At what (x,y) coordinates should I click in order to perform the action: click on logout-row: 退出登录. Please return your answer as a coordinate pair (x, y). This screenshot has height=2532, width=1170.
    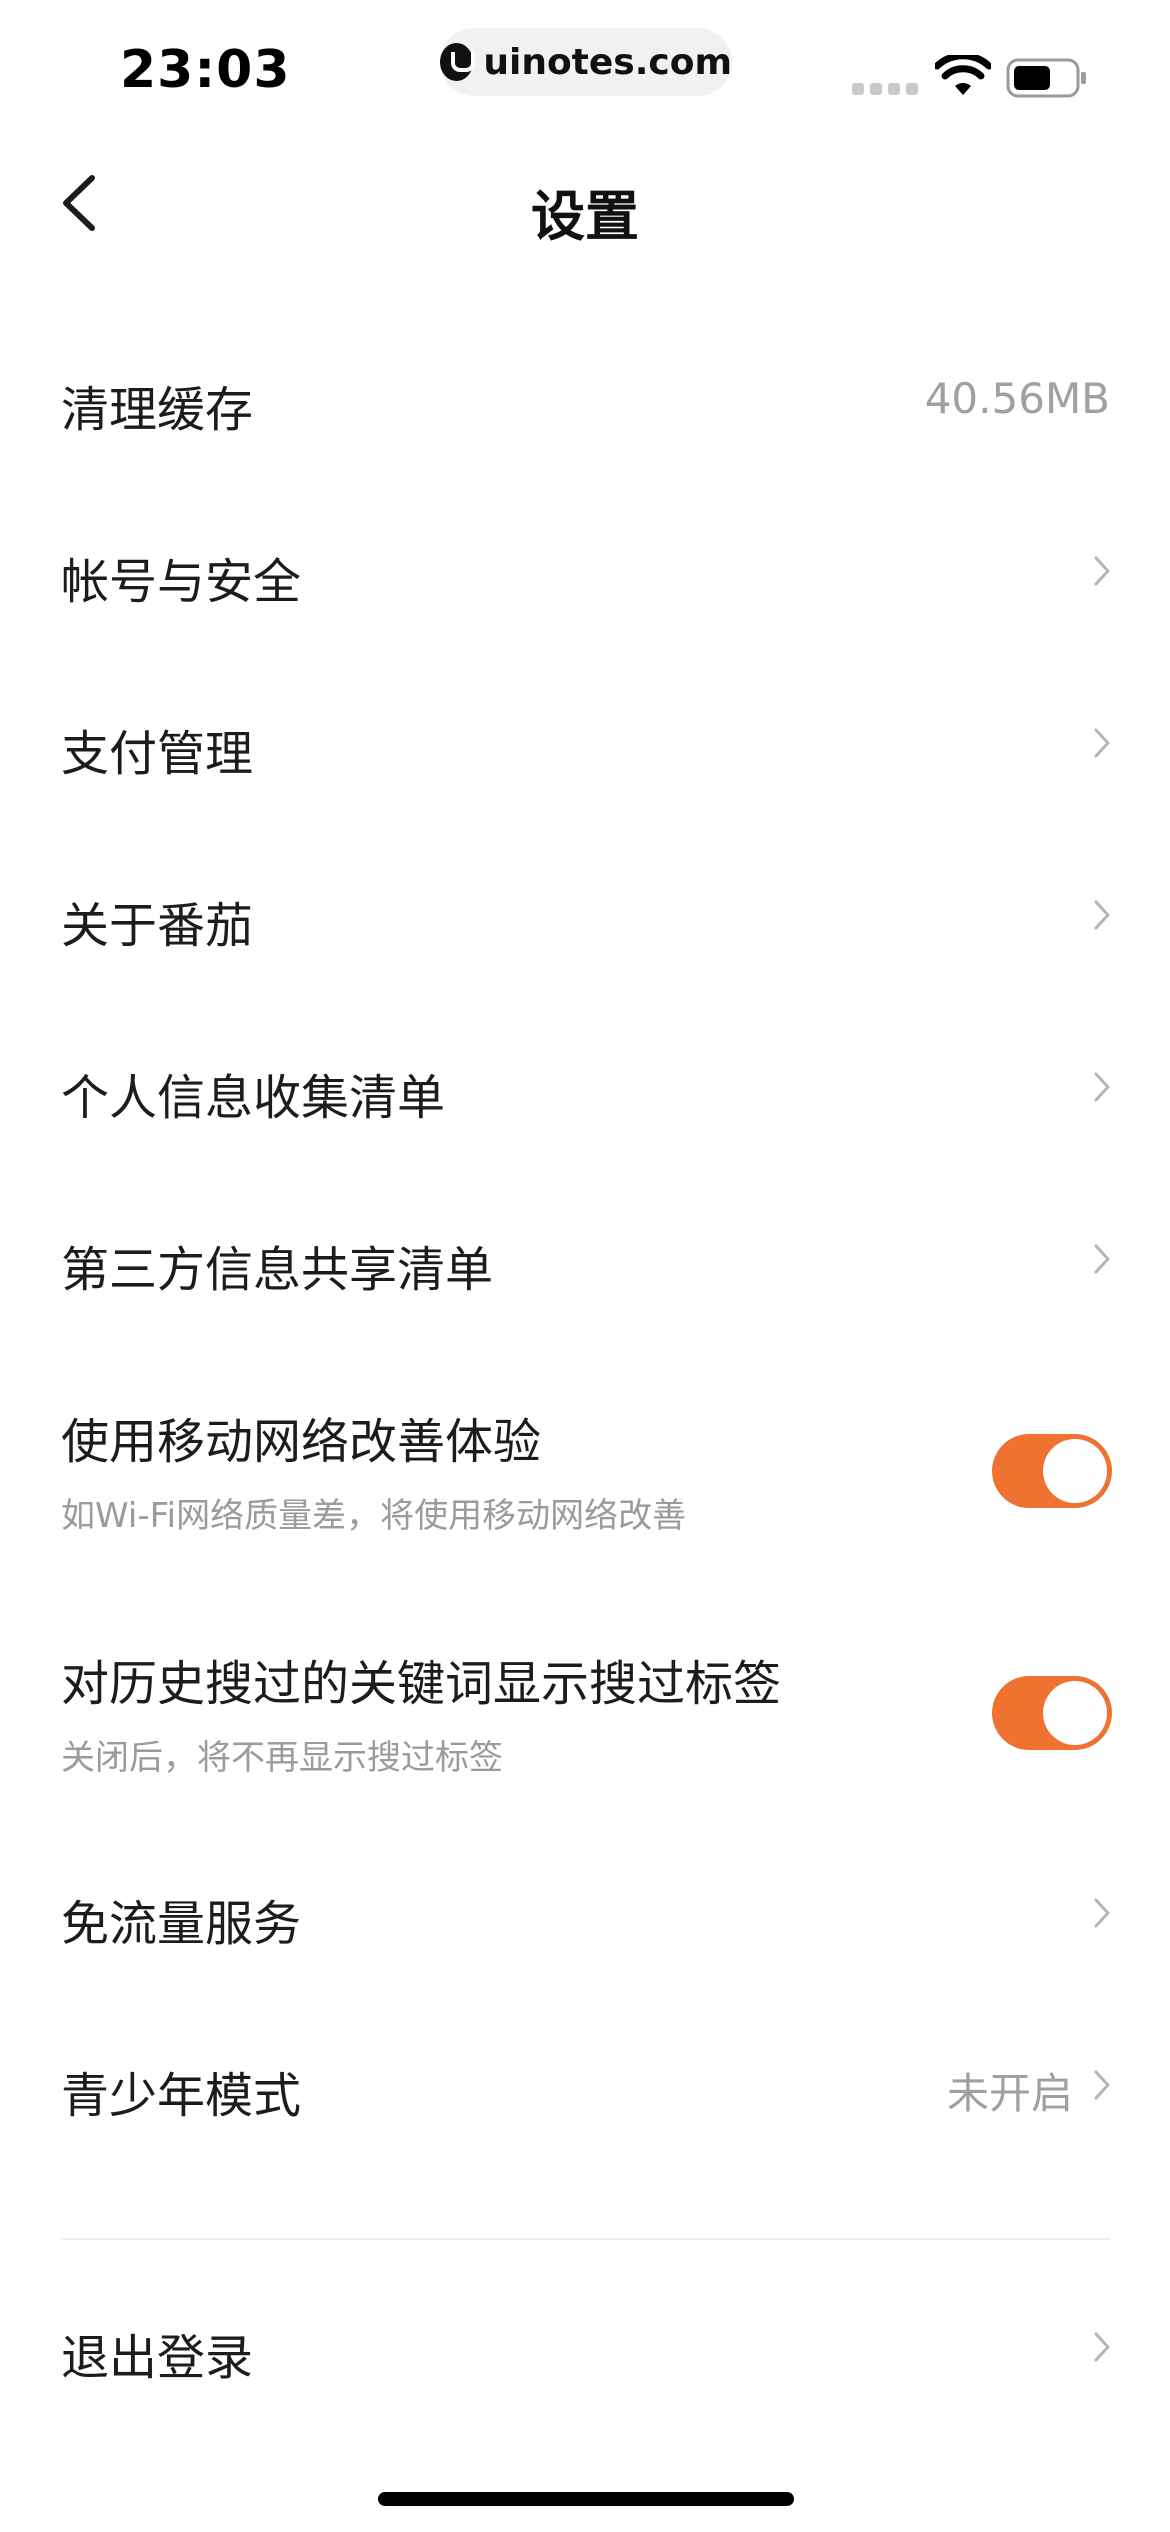
    Looking at the image, I should click on (585, 2348).